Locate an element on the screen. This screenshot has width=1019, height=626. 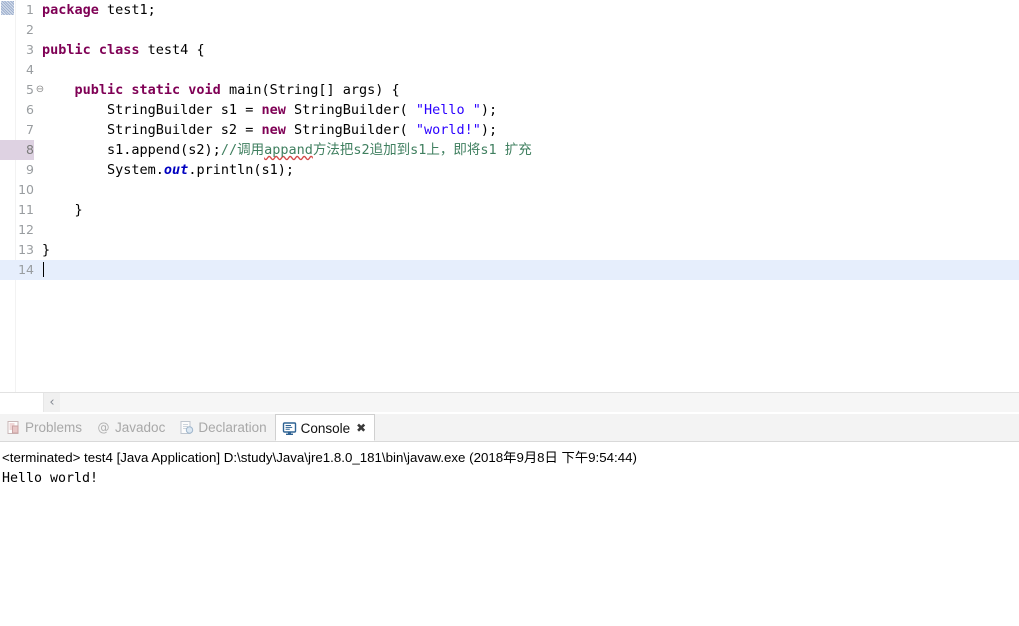
code-line: 2 is located at coordinates (509, 30).